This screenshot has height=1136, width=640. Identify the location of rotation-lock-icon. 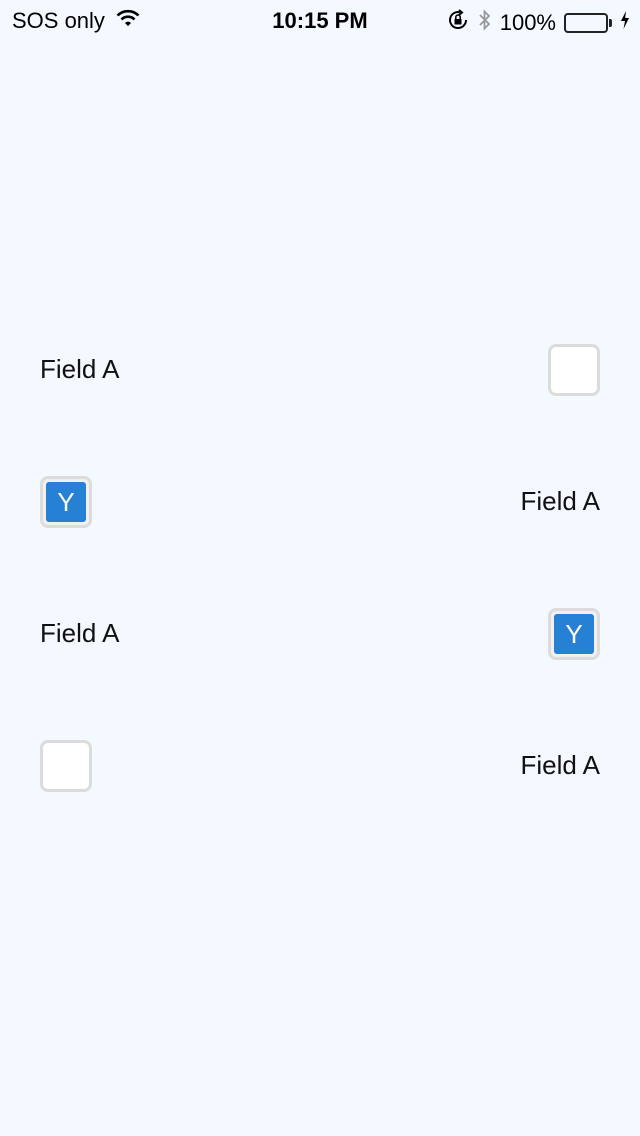
(458, 23).